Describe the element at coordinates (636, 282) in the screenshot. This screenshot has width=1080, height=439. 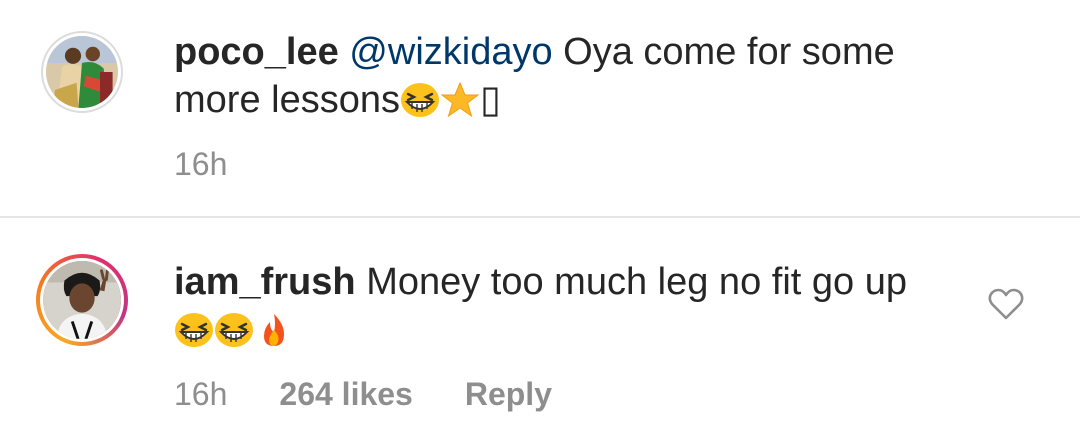
I see `comment-body: Money too much leg no fit go up` at that location.